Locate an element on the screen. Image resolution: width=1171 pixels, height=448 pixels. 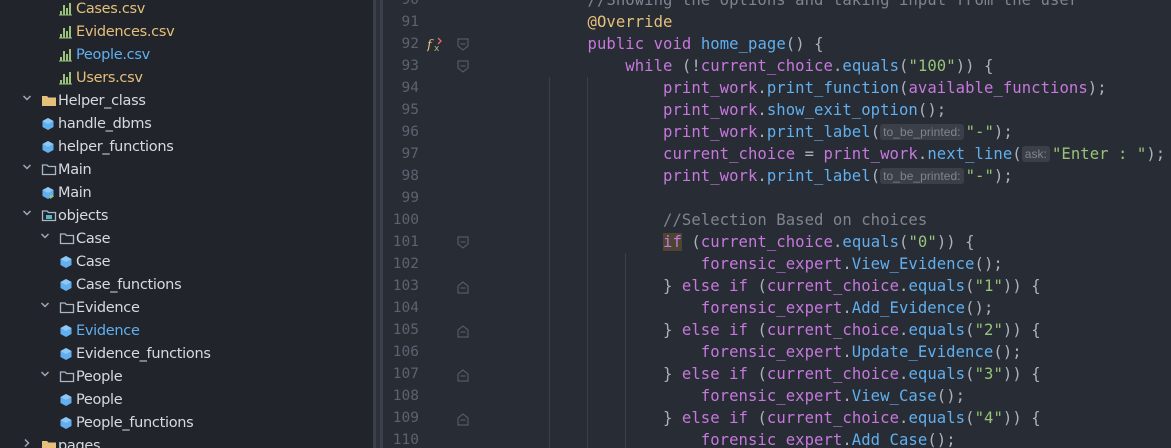
tree-item-helper-class: Helper_class is located at coordinates (186, 101).